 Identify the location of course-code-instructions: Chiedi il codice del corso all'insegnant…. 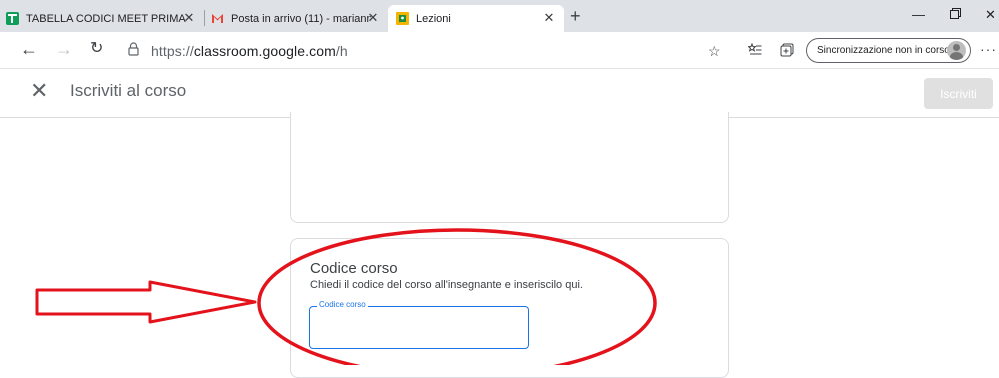
(446, 285).